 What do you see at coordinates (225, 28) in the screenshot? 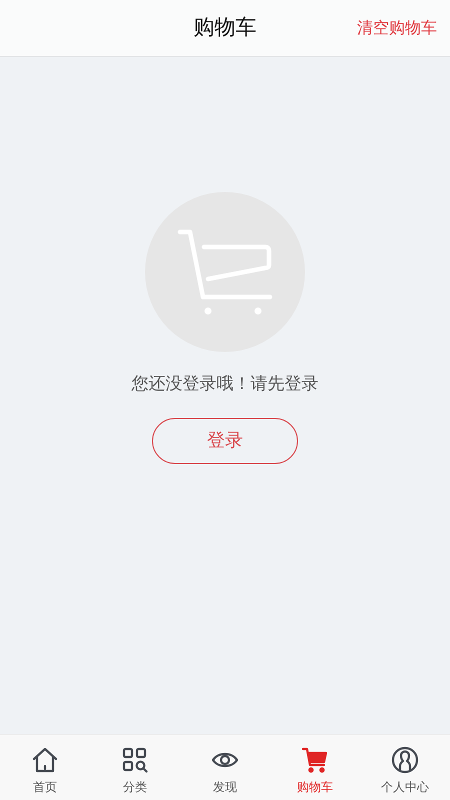
I see `page-title: 购物车` at bounding box center [225, 28].